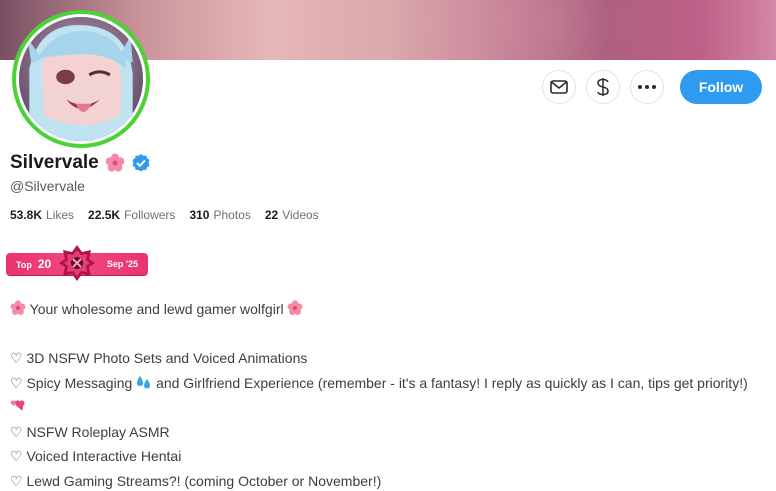  What do you see at coordinates (721, 87) in the screenshot?
I see `follow-button: Follow` at bounding box center [721, 87].